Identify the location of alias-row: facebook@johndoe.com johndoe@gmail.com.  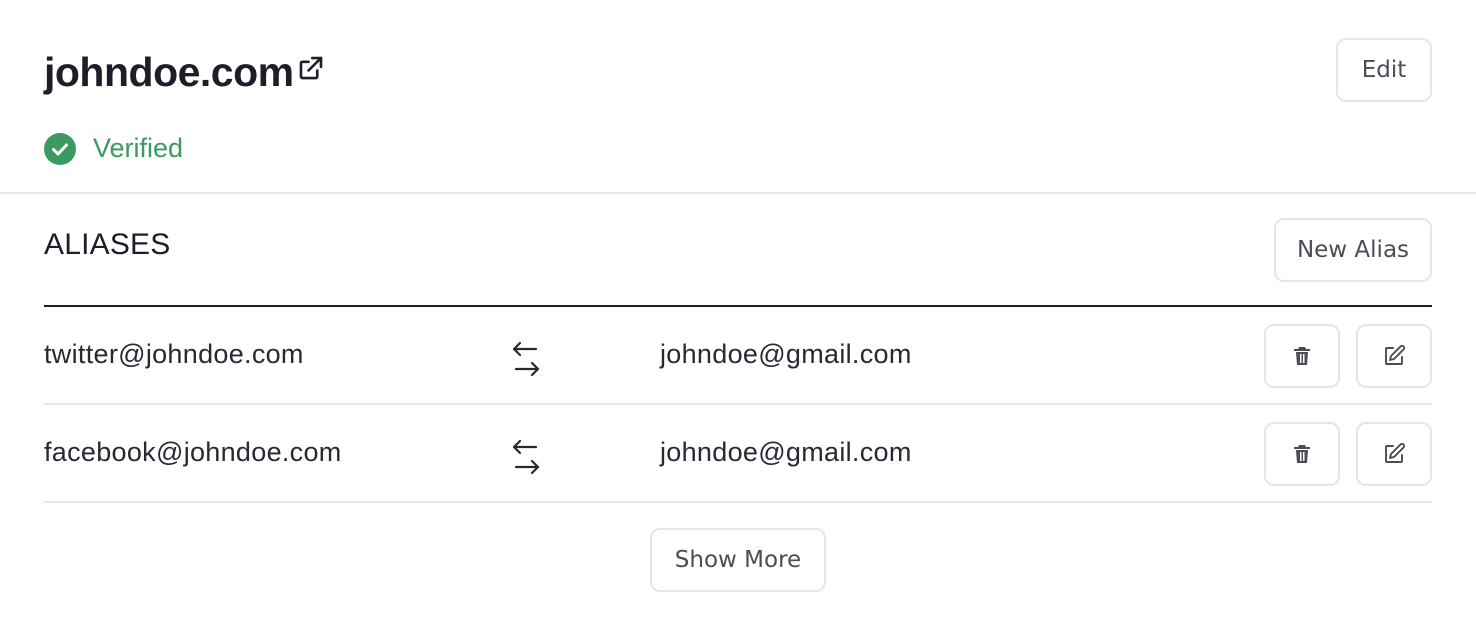
(738, 454).